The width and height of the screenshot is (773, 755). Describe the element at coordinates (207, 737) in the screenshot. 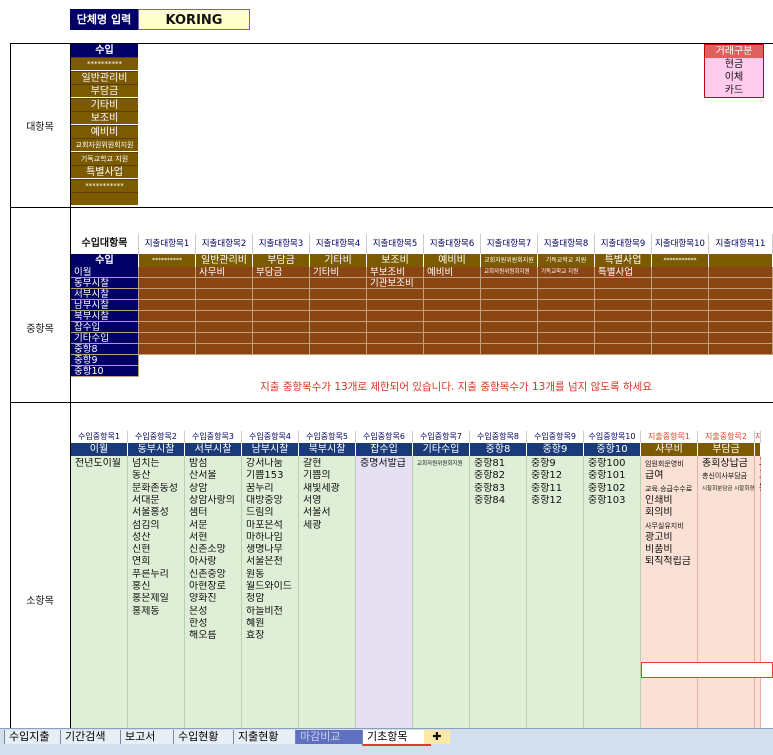

I see `sheet-tab: 수입현황` at that location.